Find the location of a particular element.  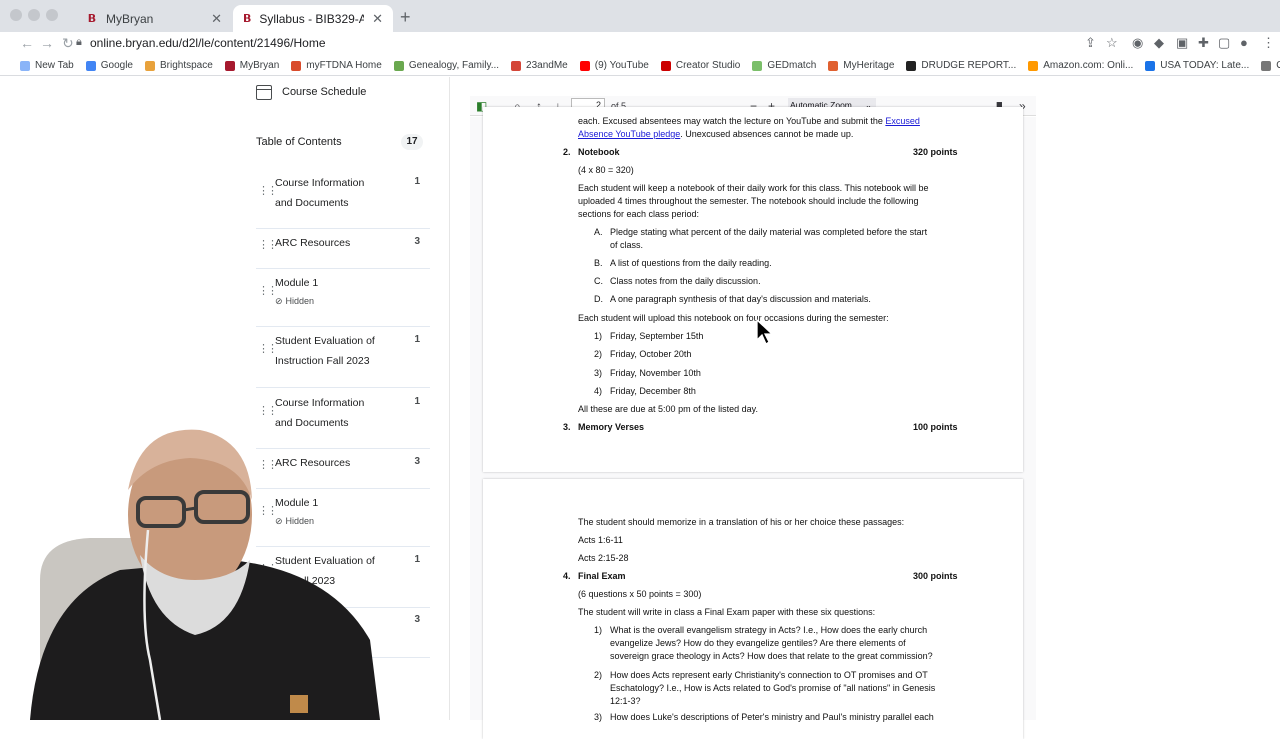

forward-arrow-icon: → is located at coordinates (47, 43).